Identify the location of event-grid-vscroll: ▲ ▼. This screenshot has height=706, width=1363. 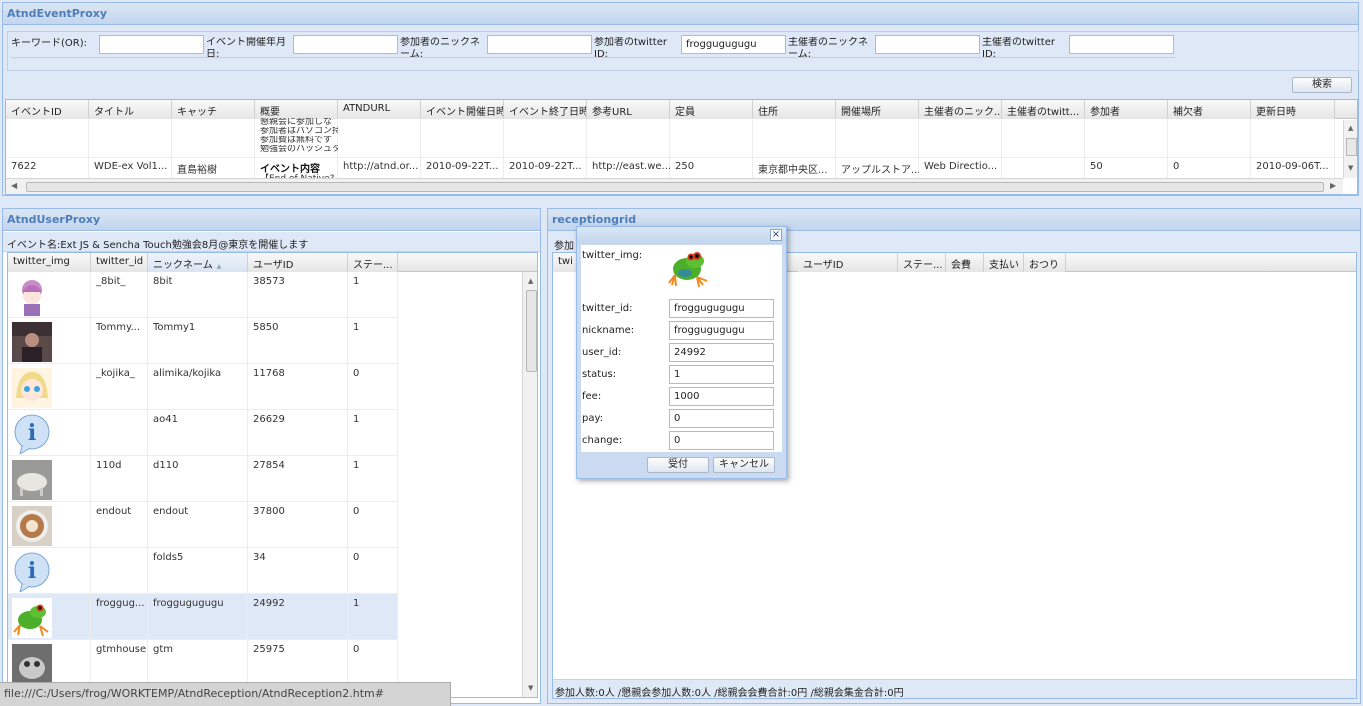
(1350, 149).